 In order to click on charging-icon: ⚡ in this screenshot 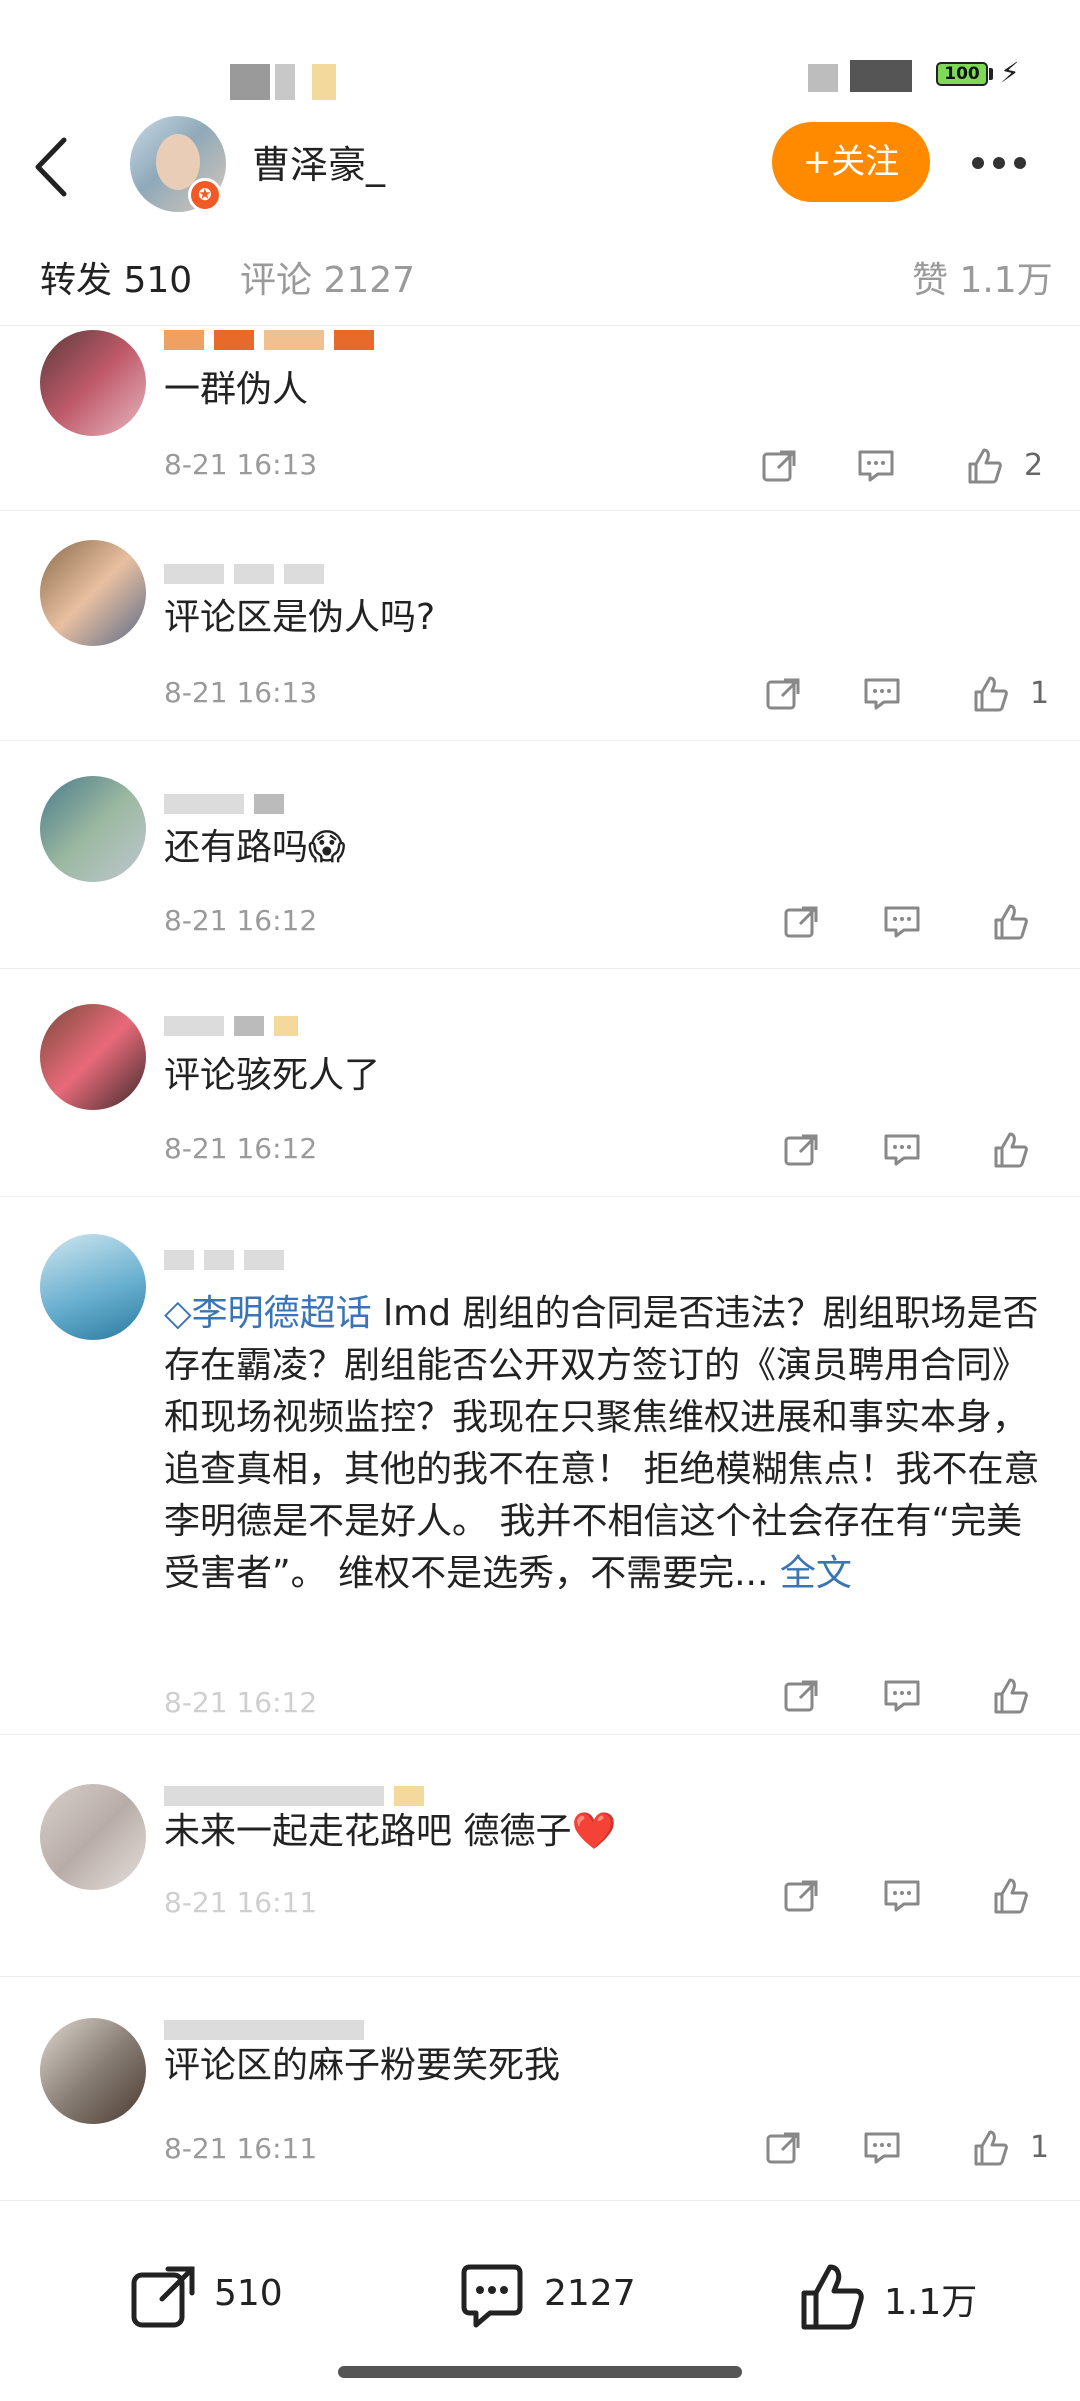, I will do `click(1010, 72)`.